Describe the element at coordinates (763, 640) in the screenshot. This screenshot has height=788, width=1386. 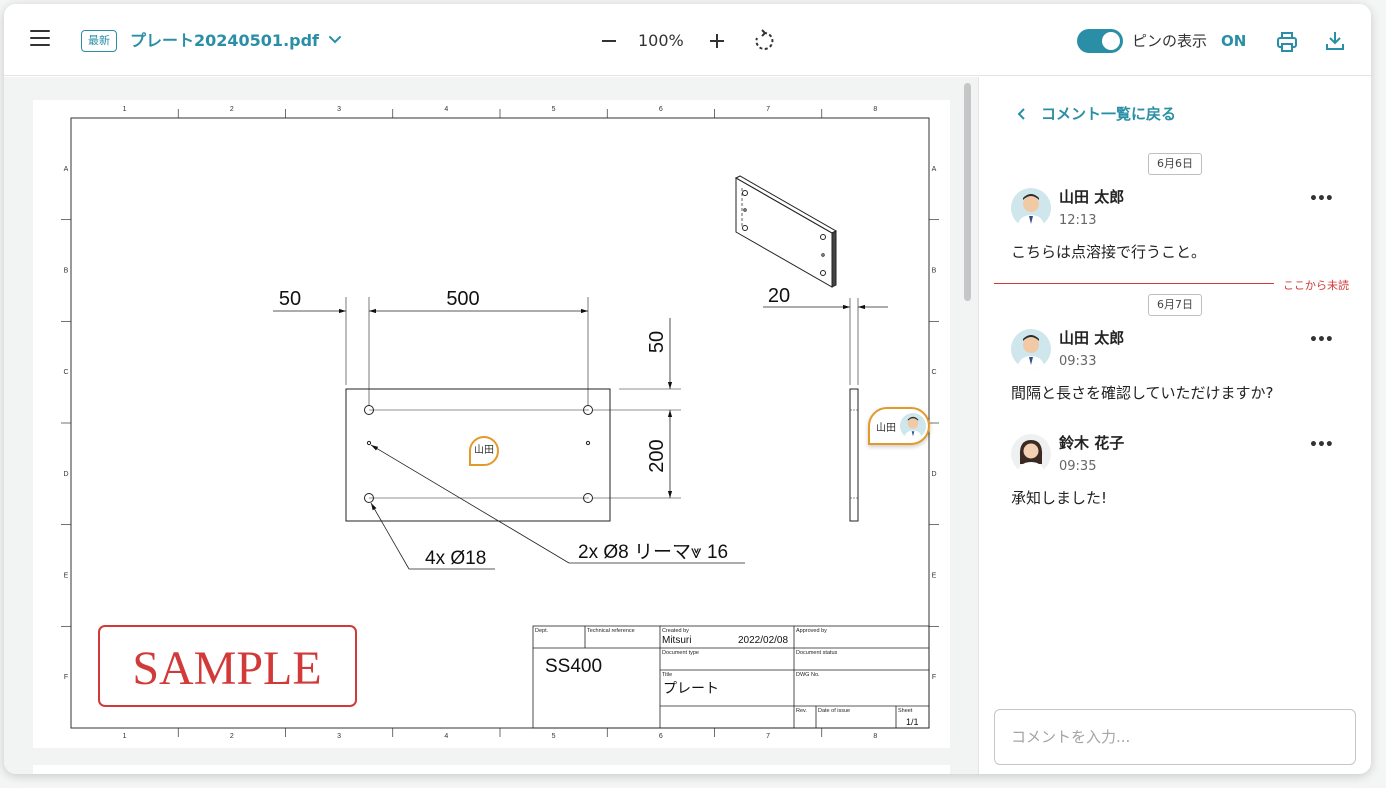
I see `title-block-created-date: 2022/02/08` at that location.